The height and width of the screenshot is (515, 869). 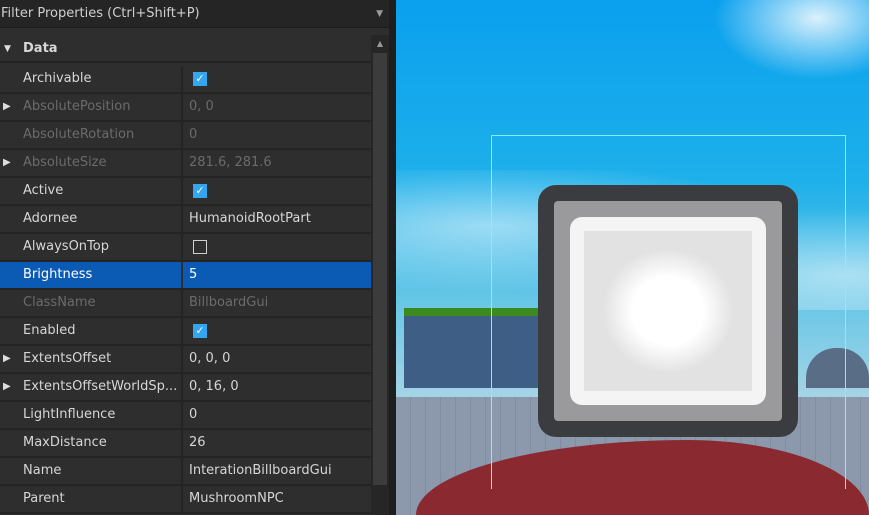 I want to click on property-row-active: Active ✓, so click(x=185, y=192).